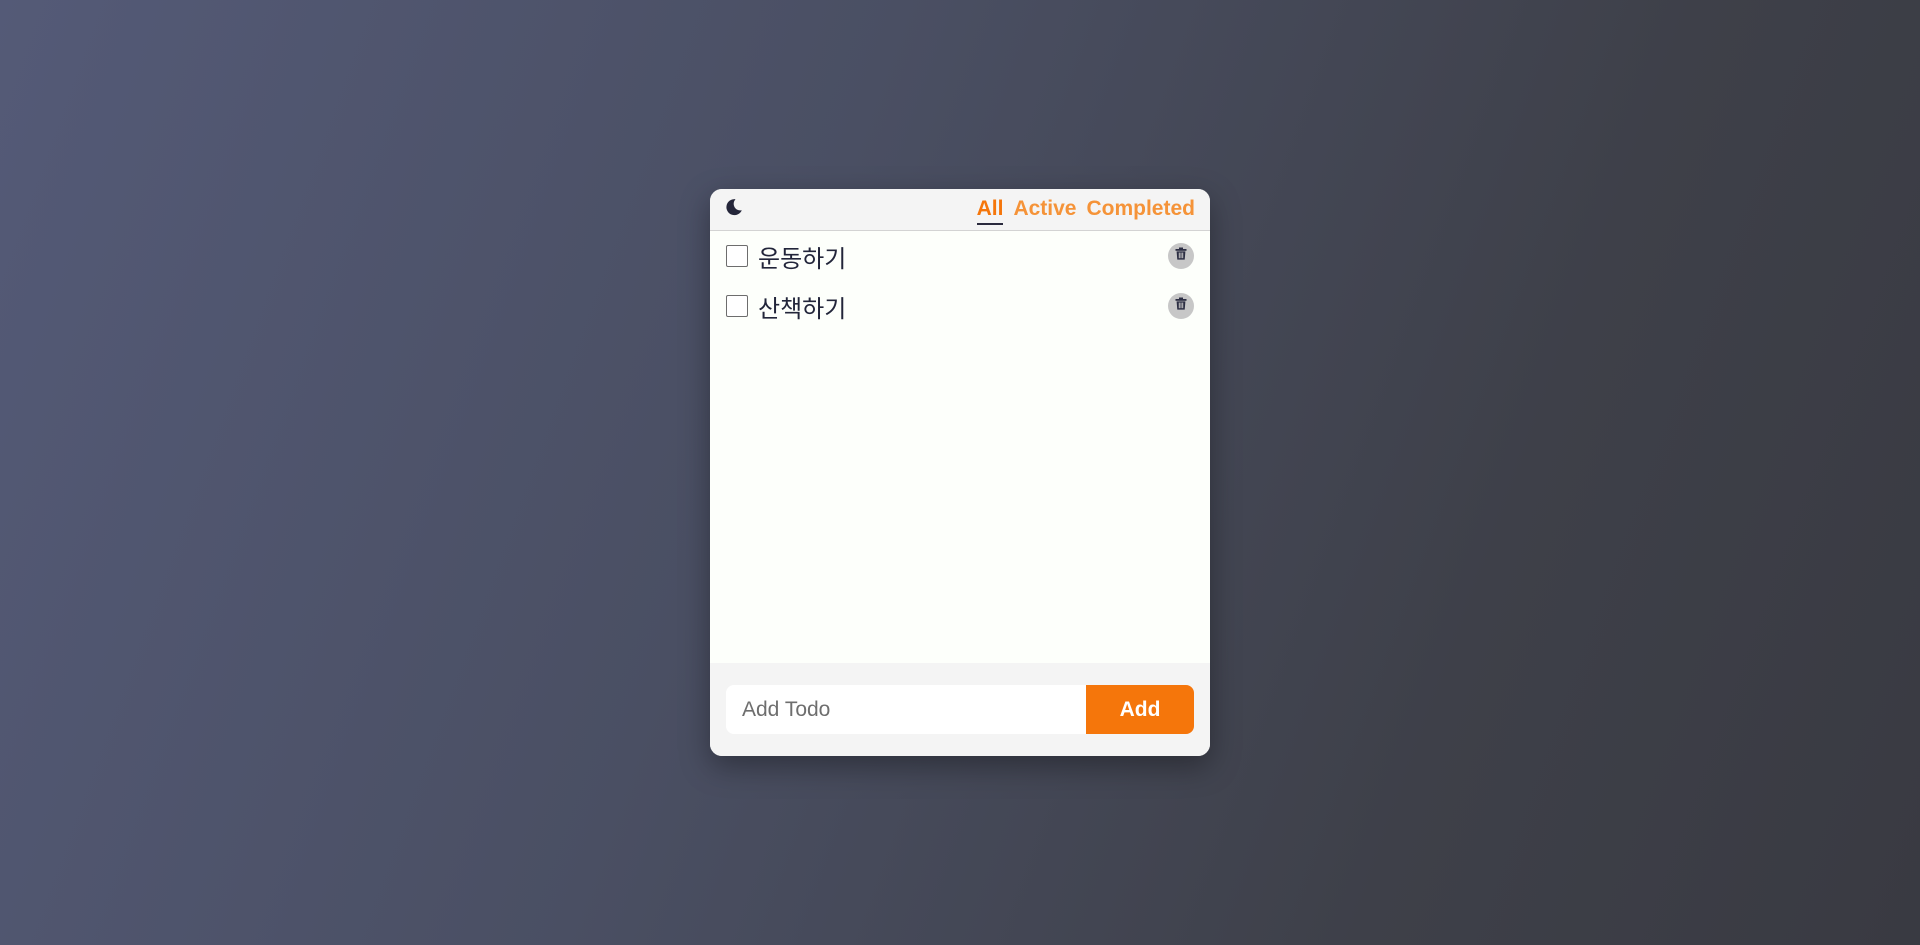  What do you see at coordinates (906, 709) in the screenshot?
I see `add-todo-input` at bounding box center [906, 709].